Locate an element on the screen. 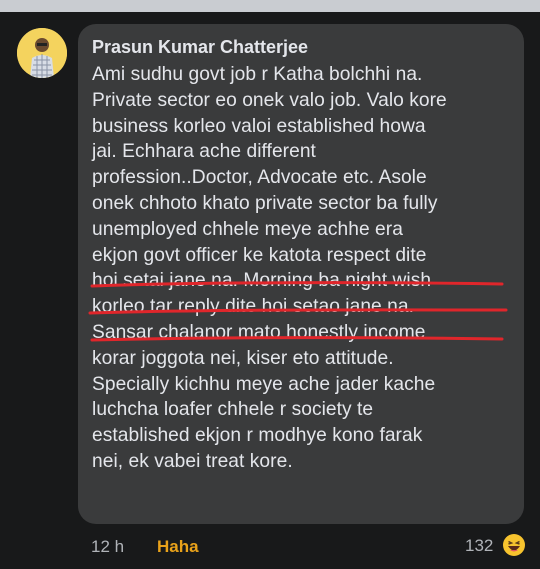  reaction-count: 132 is located at coordinates (479, 546).